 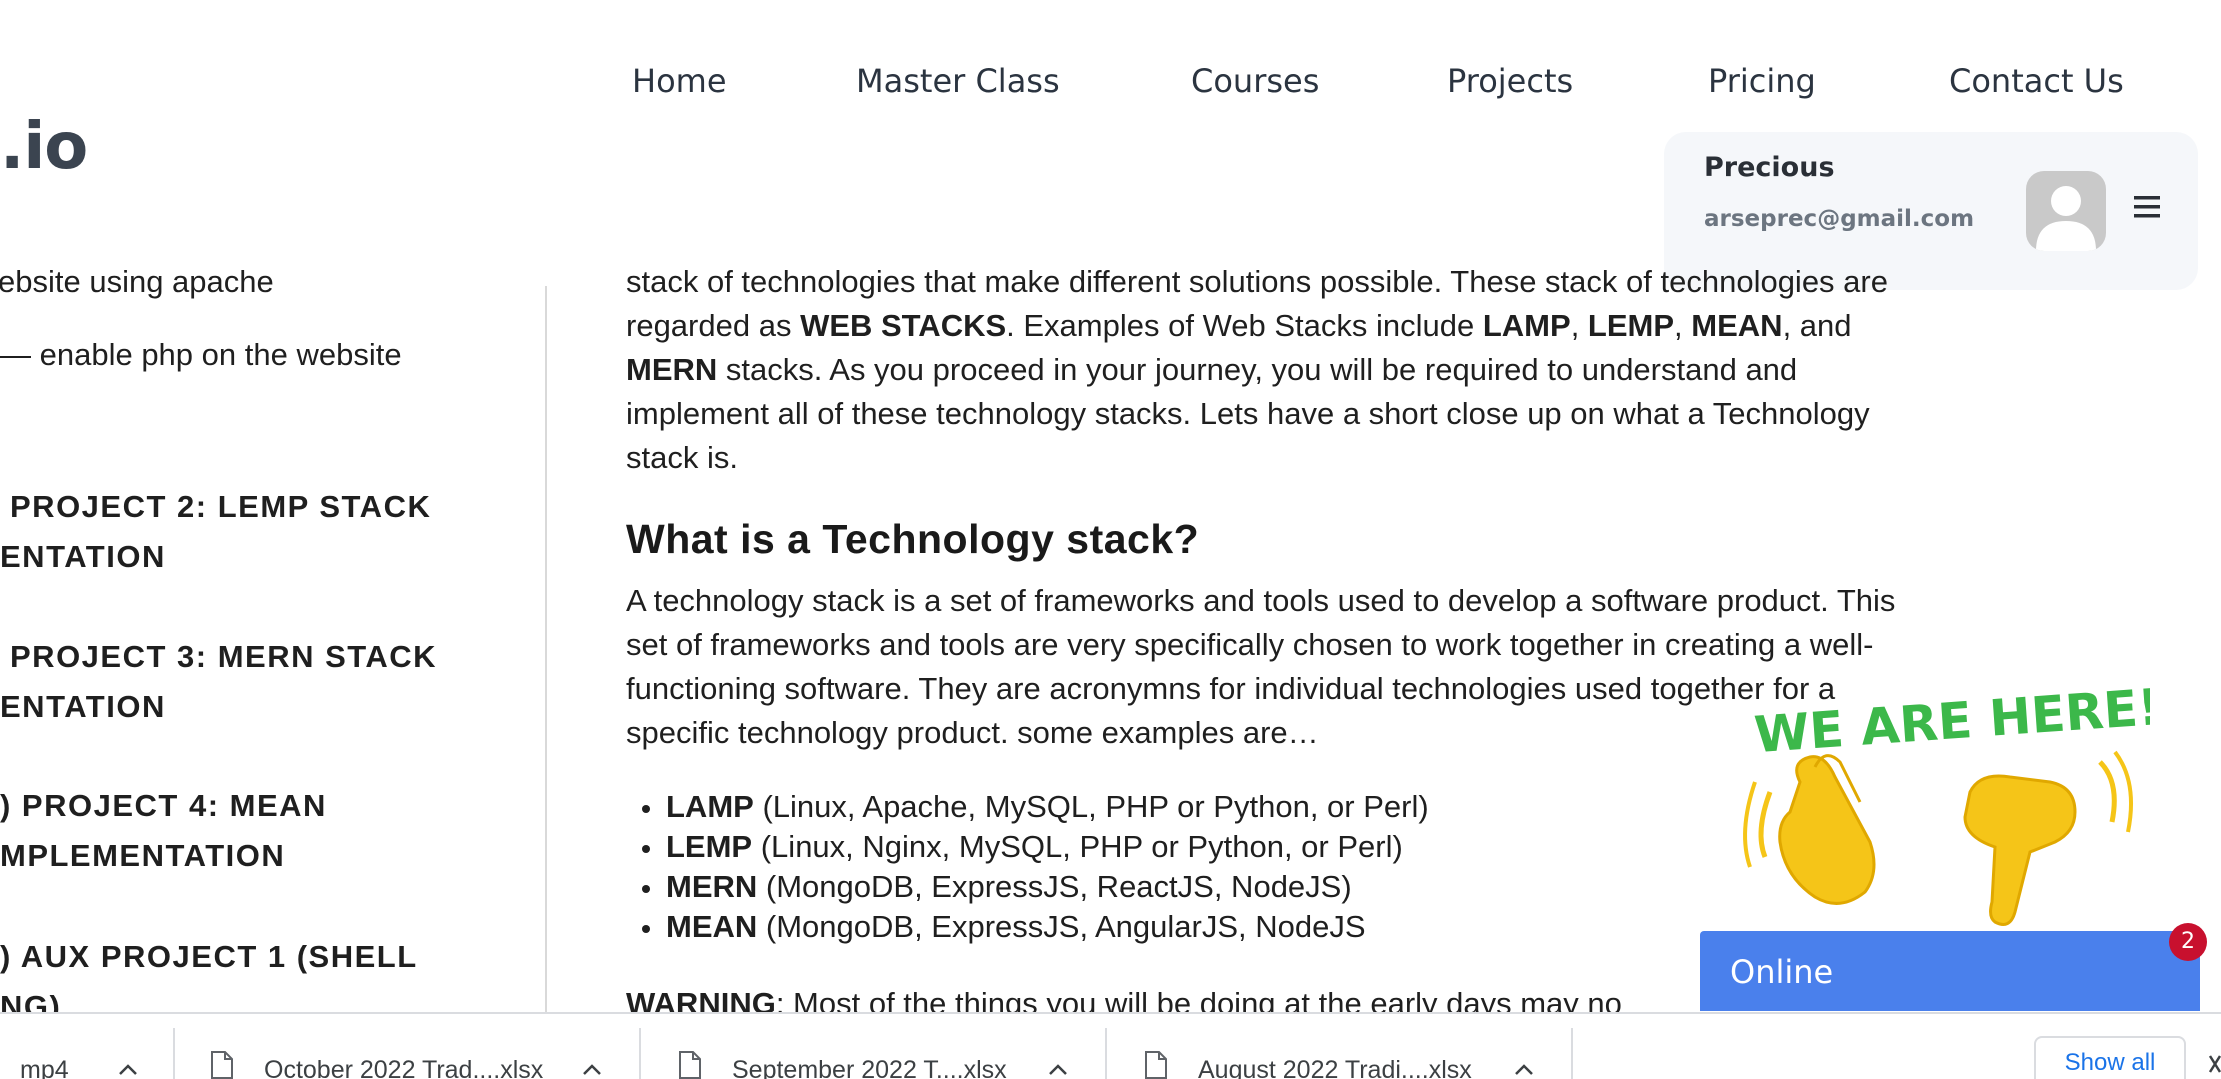 What do you see at coordinates (137, 282) in the screenshot?
I see `sidebar-lesson-item: ebsite using apache` at bounding box center [137, 282].